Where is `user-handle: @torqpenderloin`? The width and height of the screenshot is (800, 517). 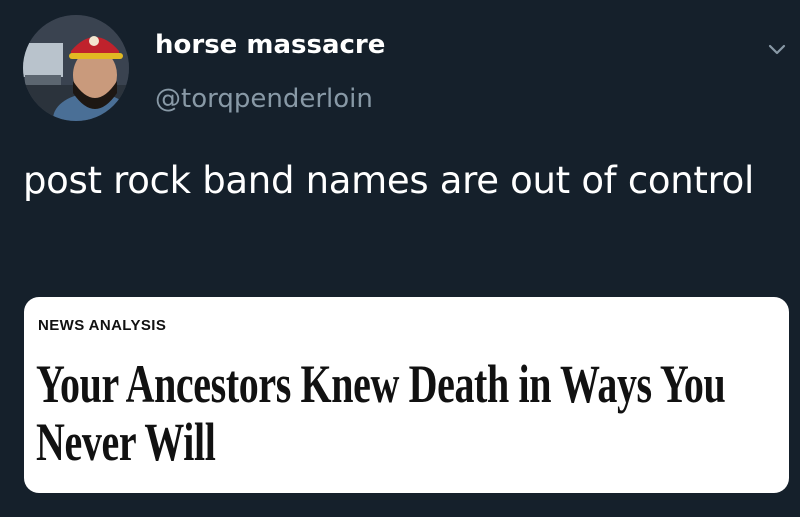
user-handle: @torqpenderloin is located at coordinates (264, 99).